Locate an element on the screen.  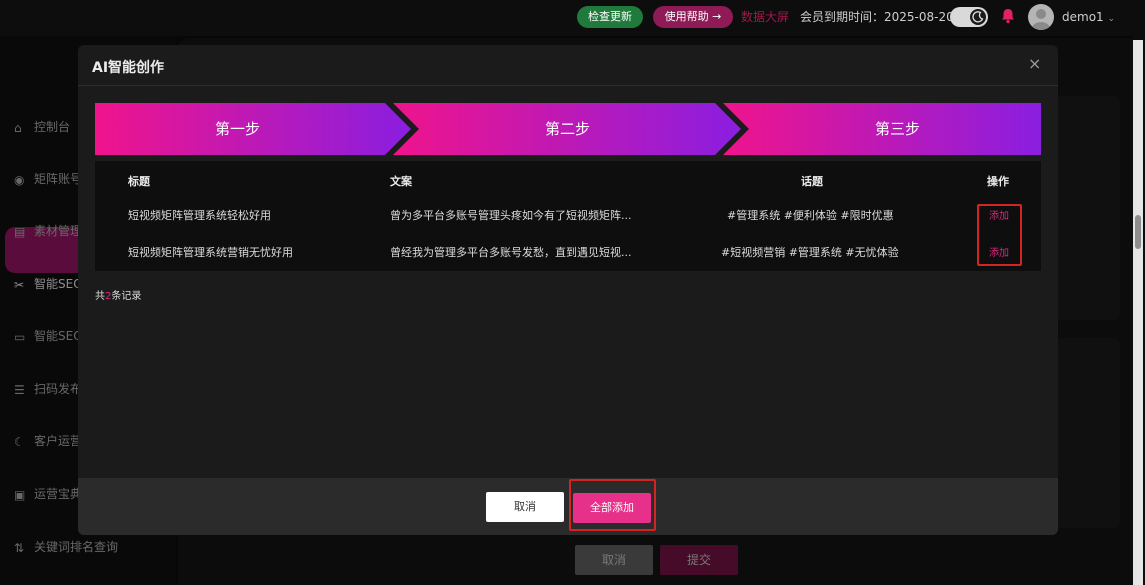
step-1-label: 第一步 is located at coordinates (237, 129).